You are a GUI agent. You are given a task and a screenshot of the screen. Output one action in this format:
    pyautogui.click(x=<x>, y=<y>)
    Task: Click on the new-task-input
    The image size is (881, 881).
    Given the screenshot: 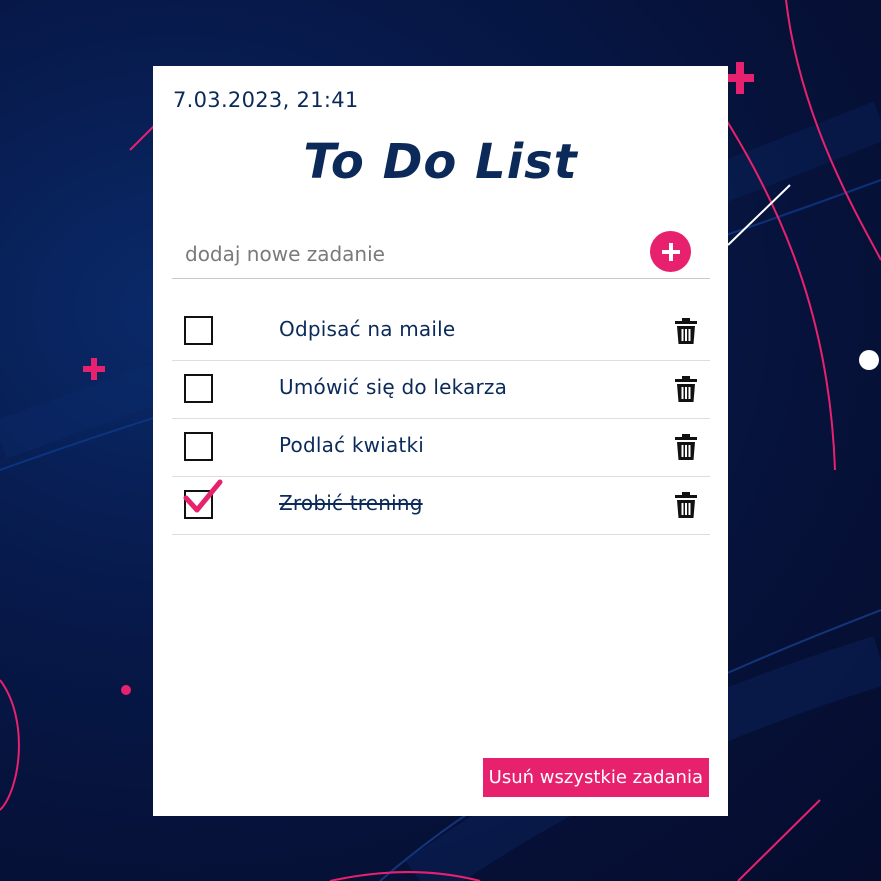 What is the action you would take?
    pyautogui.click(x=409, y=254)
    